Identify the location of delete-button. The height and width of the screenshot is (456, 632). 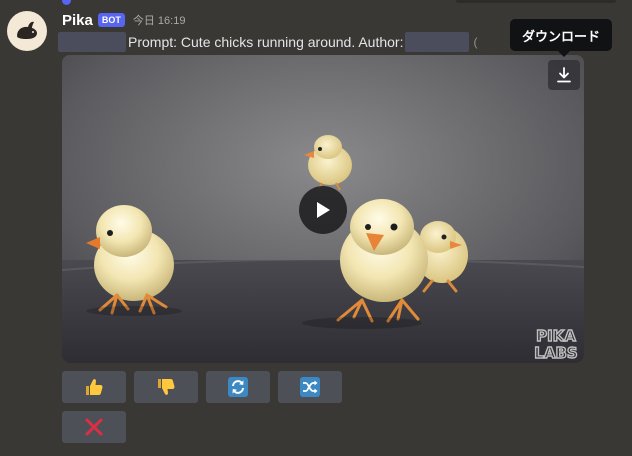
(94, 427).